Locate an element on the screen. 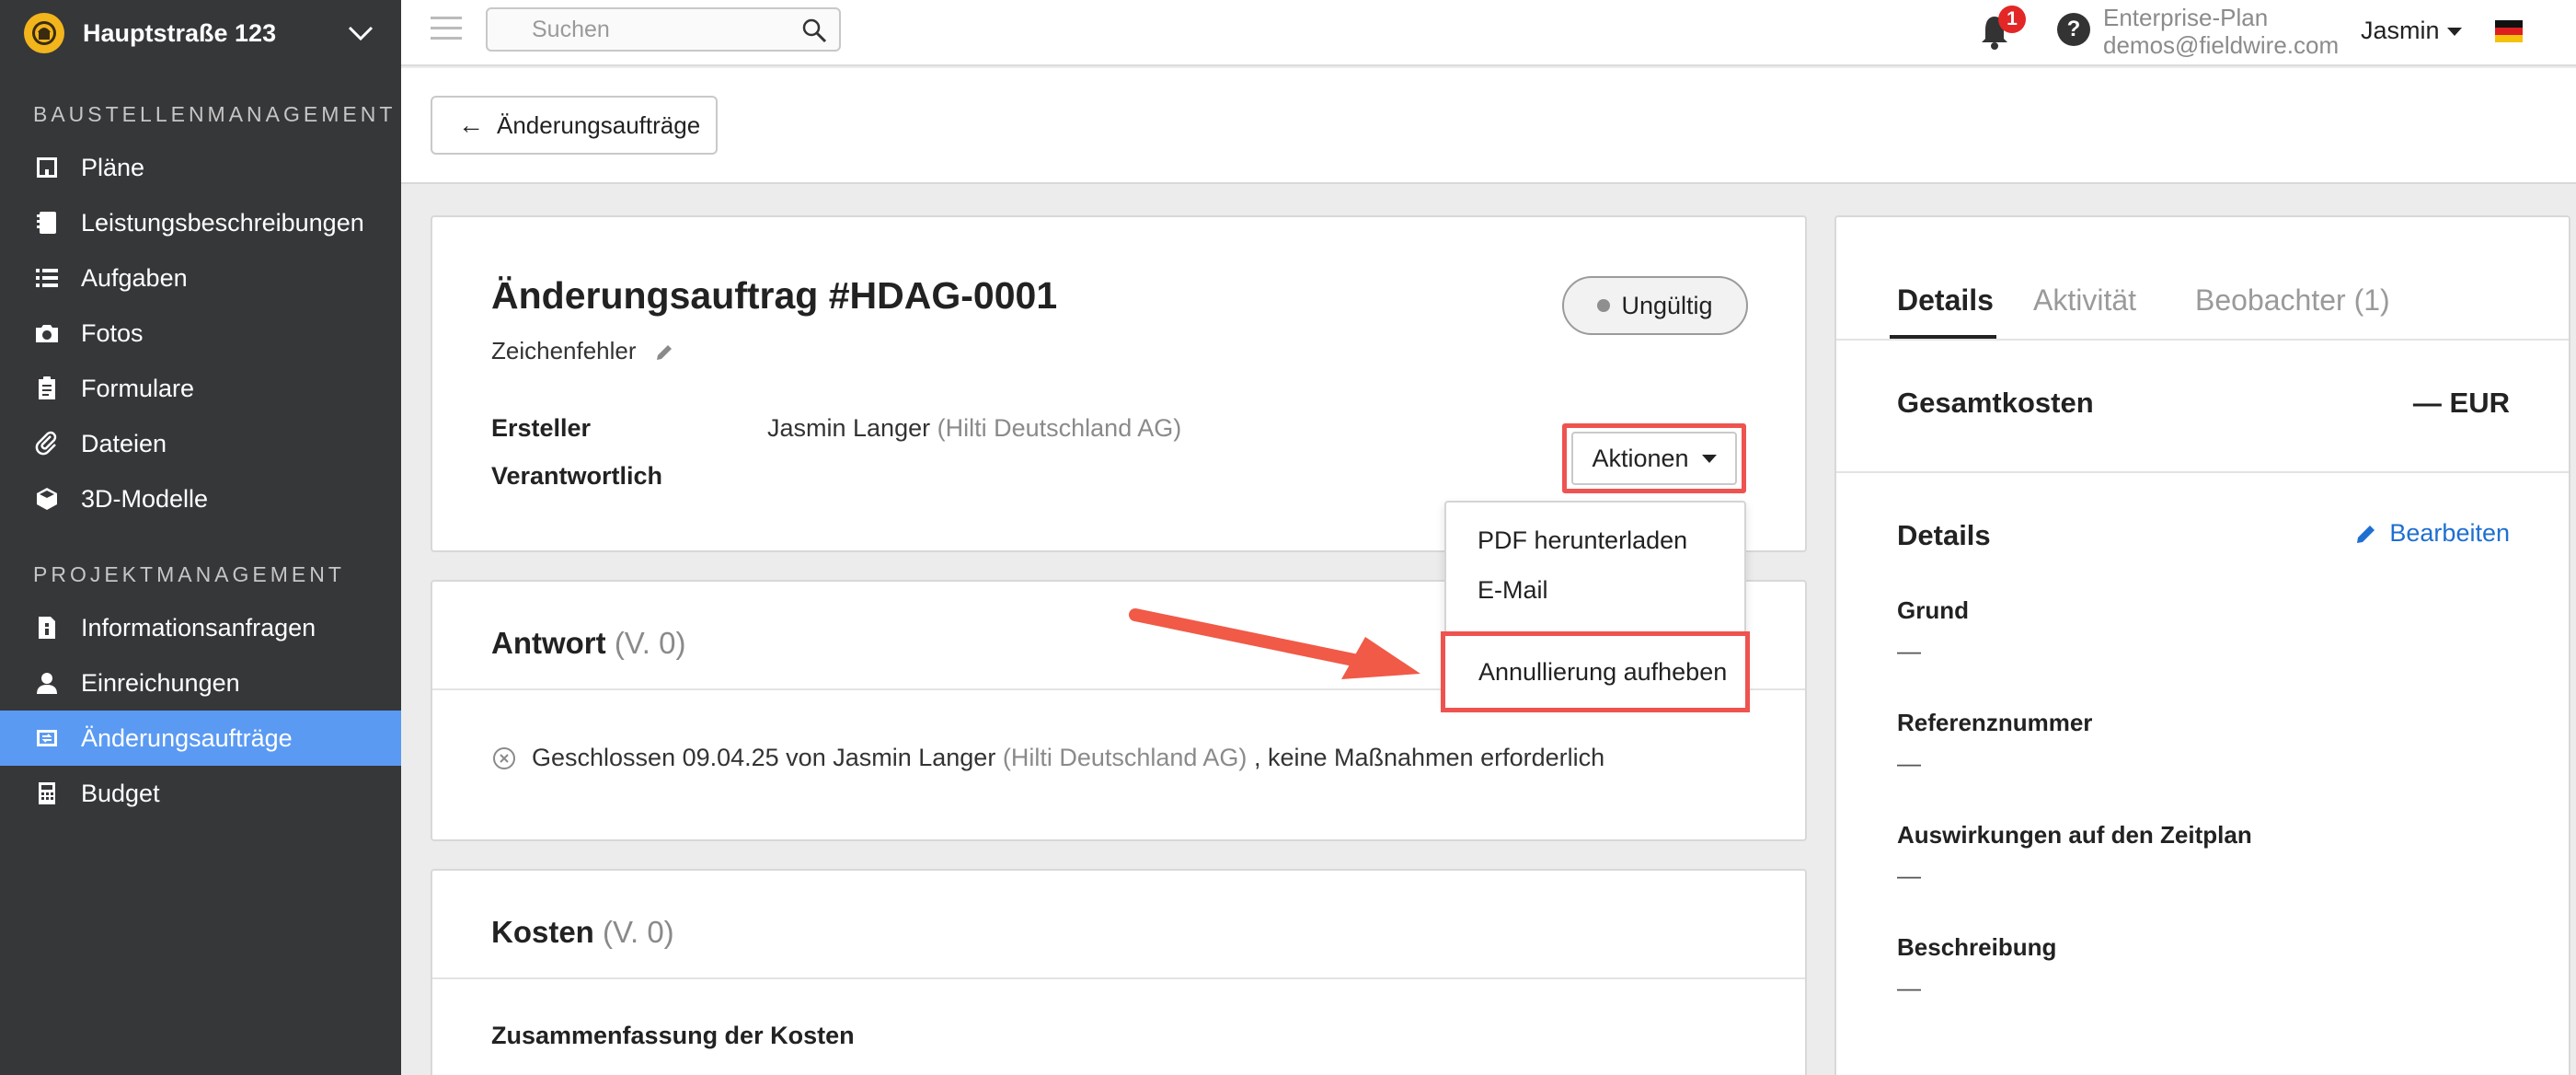 This screenshot has height=1075, width=2576. response-title: Antwort (V. 0) is located at coordinates (588, 643).